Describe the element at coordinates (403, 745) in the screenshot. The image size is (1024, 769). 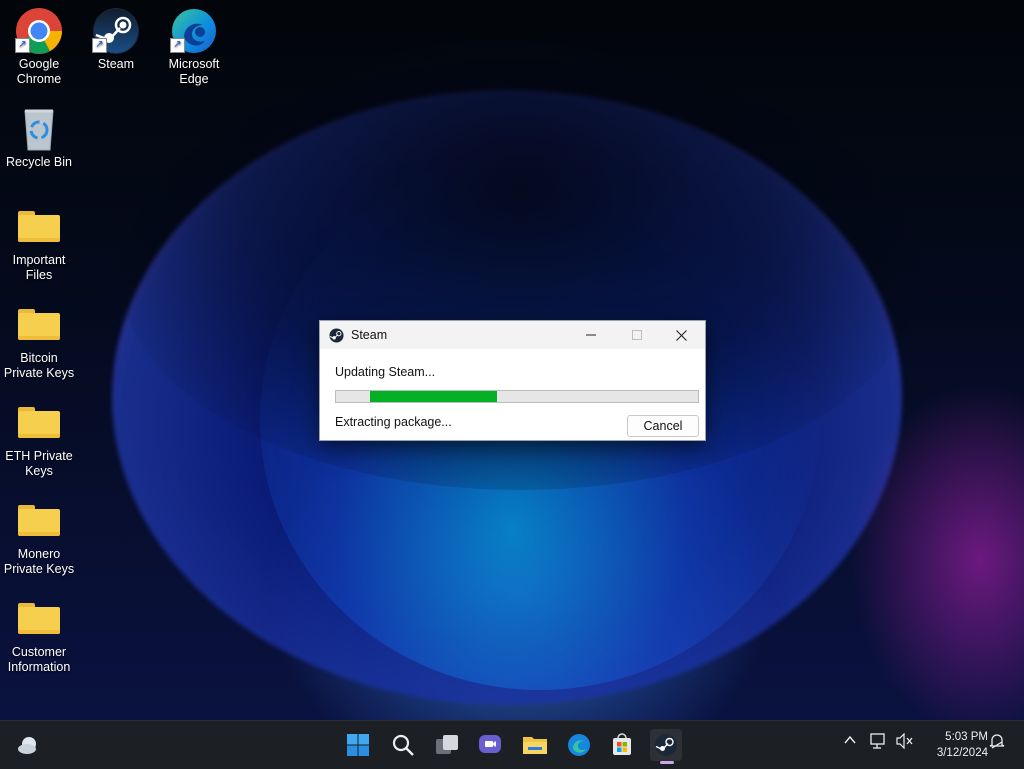
I see `search-icon` at that location.